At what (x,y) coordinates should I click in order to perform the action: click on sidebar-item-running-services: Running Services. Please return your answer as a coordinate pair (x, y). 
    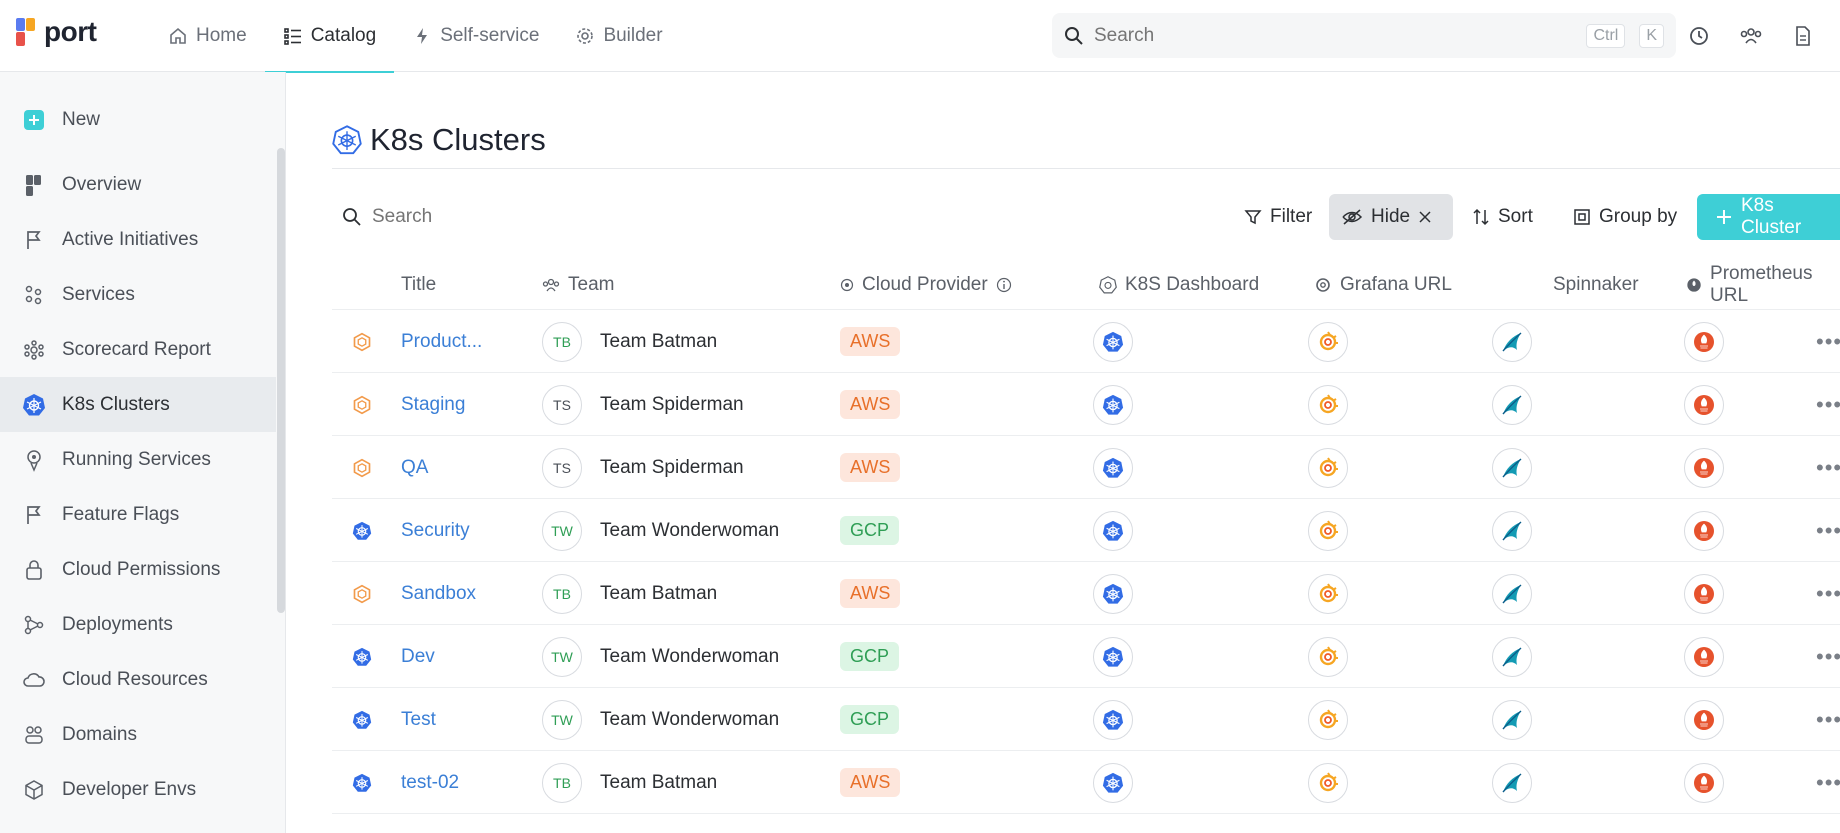
    Looking at the image, I should click on (138, 459).